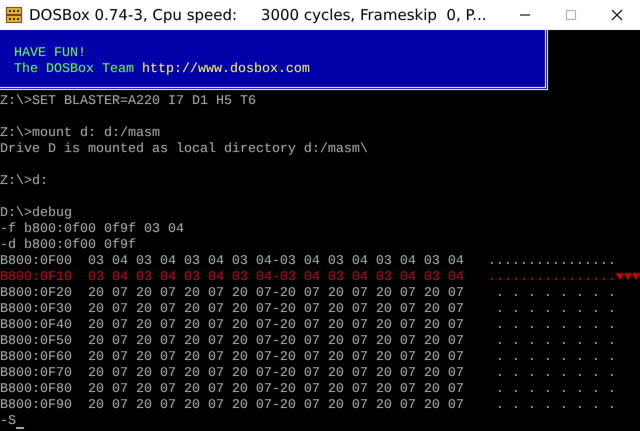  Describe the element at coordinates (68, 246) in the screenshot. I see `console-line: -d b800:0f00 0f9f` at that location.